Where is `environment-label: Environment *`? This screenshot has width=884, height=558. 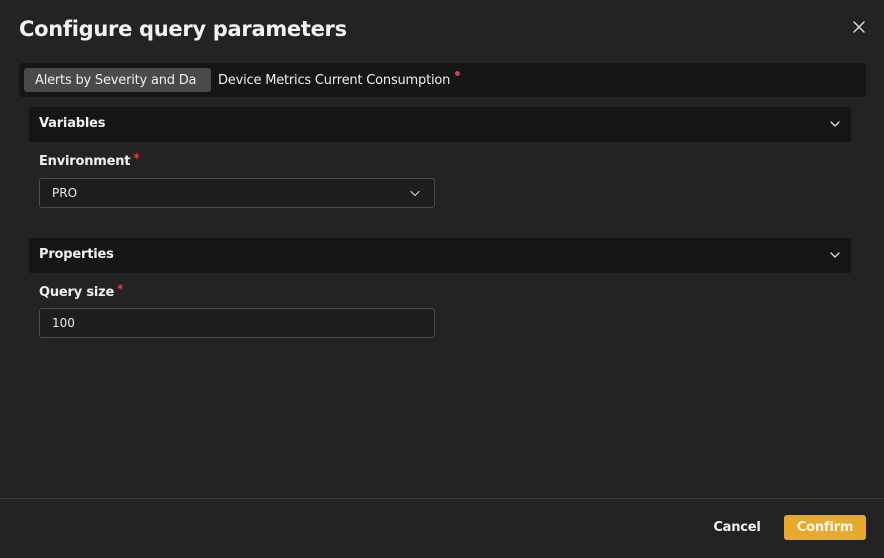
environment-label: Environment * is located at coordinates (89, 160).